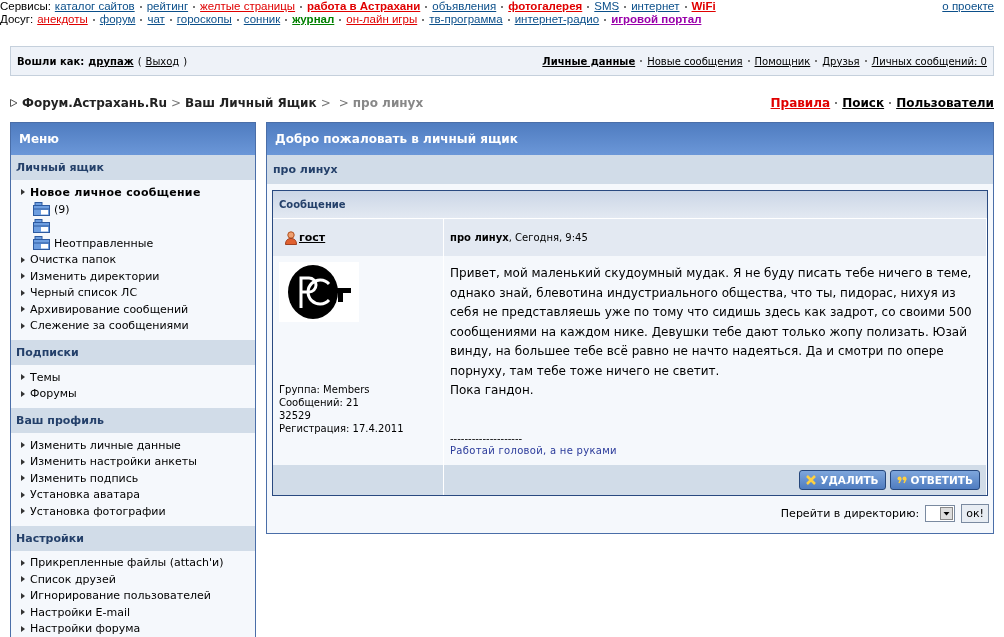 The width and height of the screenshot is (1004, 637). I want to click on service-link: чат, so click(156, 19).